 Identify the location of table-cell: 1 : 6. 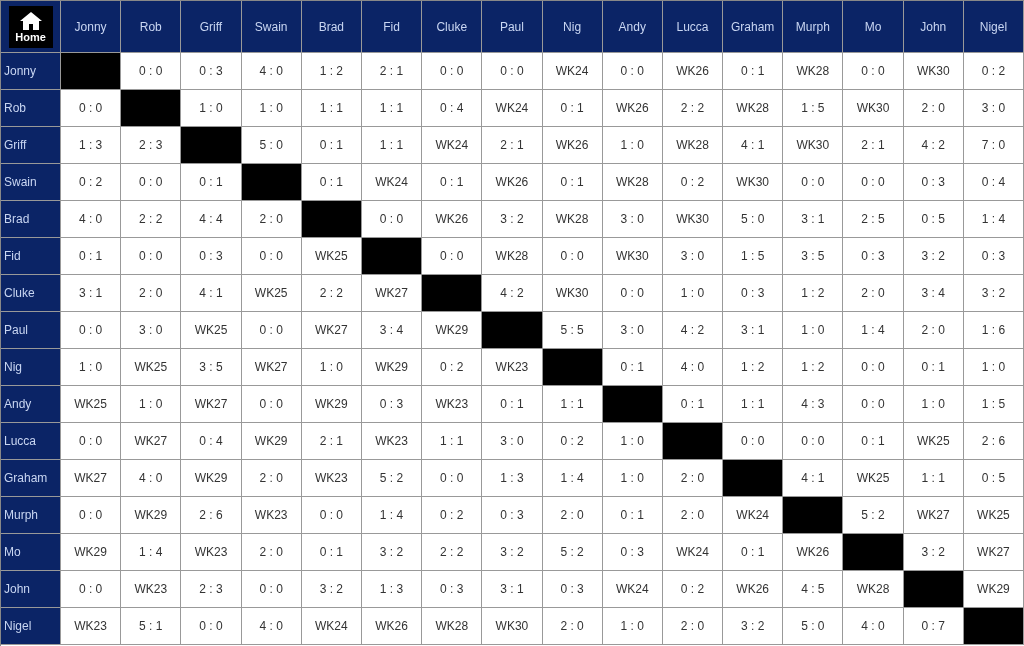
(993, 330).